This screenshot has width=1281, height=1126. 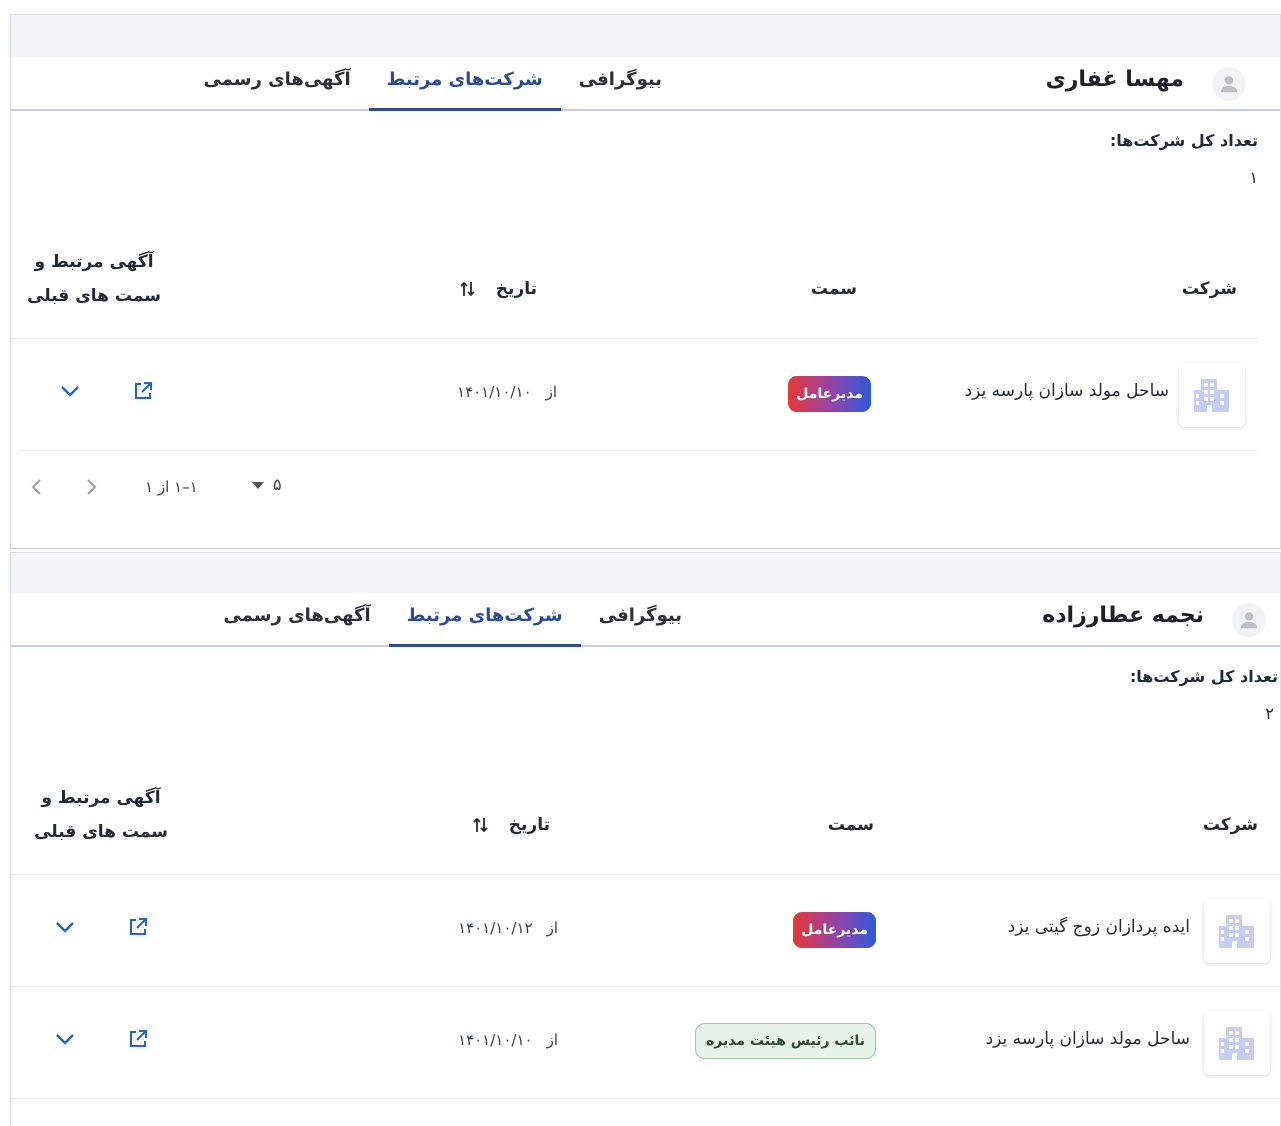 I want to click on page-range: ۱–۱ از ۱, so click(x=171, y=487).